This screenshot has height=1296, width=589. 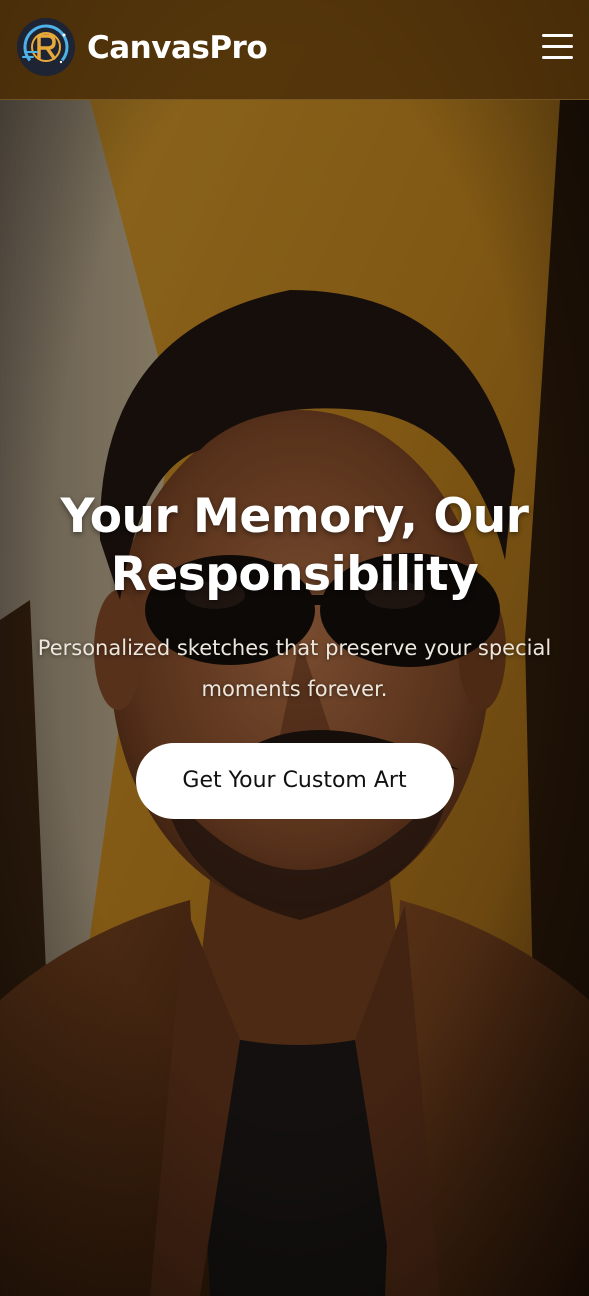 What do you see at coordinates (294, 50) in the screenshot?
I see `site-header: CanvasPro` at bounding box center [294, 50].